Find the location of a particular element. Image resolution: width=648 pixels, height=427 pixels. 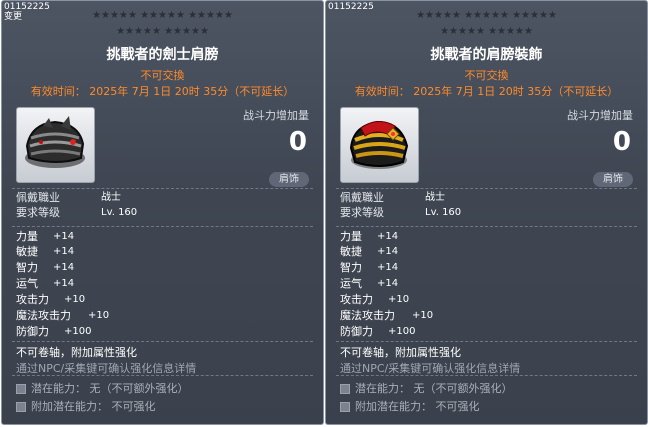

item-title: 挑戰者的劍士肩膀 is located at coordinates (162, 55).